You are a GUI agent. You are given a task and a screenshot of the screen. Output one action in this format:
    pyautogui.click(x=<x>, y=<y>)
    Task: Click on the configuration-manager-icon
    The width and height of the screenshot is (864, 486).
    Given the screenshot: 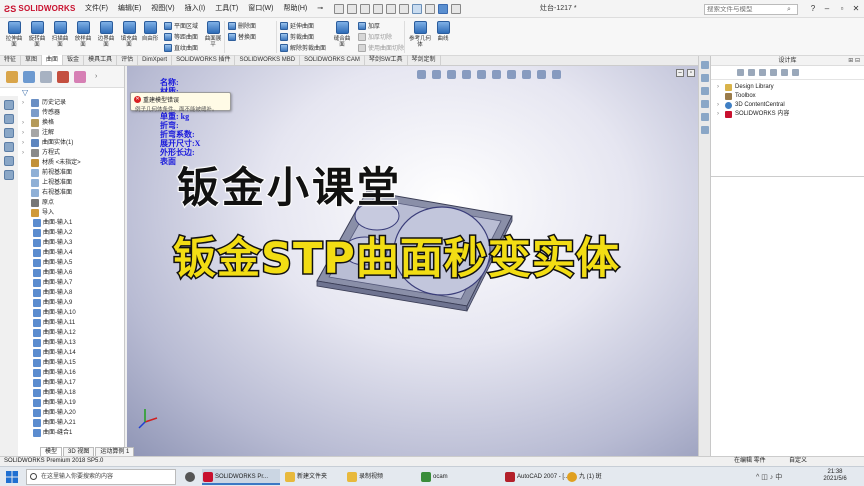 What is the action you would take?
    pyautogui.click(x=46, y=76)
    